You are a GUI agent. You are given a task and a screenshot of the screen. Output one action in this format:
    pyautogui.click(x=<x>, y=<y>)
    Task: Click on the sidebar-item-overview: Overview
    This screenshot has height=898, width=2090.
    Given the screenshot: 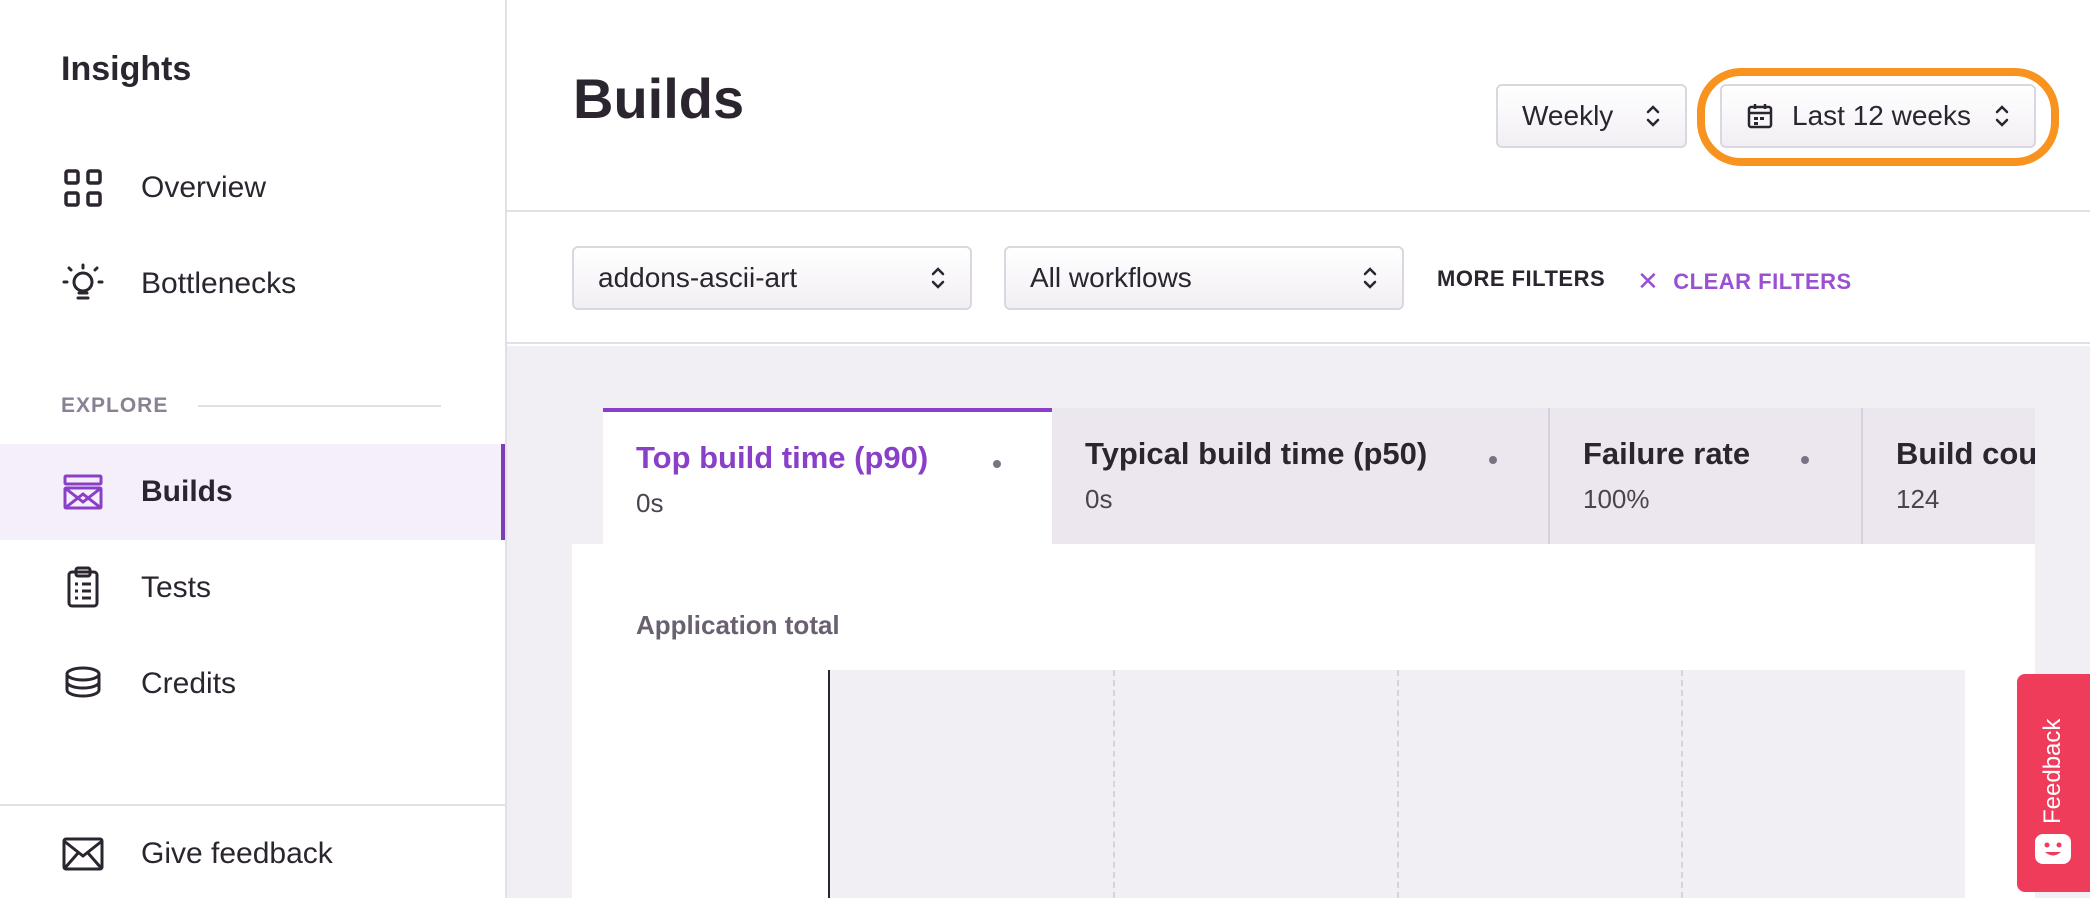 What is the action you would take?
    pyautogui.click(x=252, y=188)
    